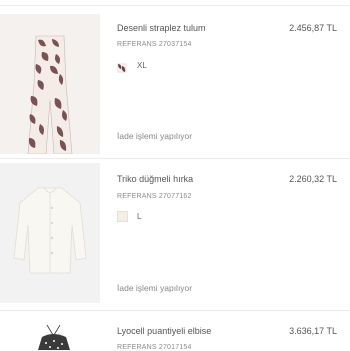  I want to click on jumpsuit-illustration, so click(50, 84).